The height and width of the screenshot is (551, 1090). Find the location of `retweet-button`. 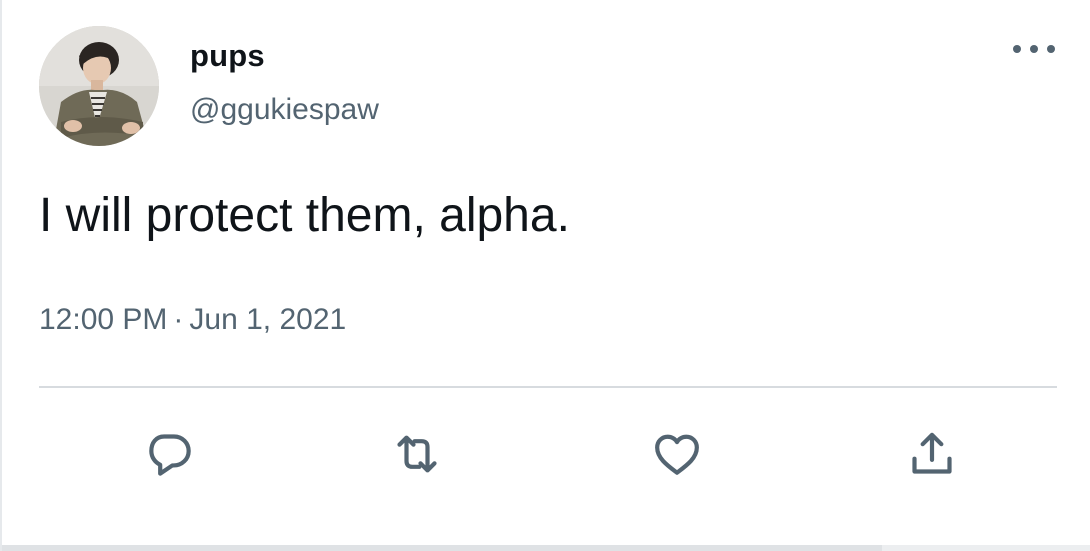

retweet-button is located at coordinates (417, 454).